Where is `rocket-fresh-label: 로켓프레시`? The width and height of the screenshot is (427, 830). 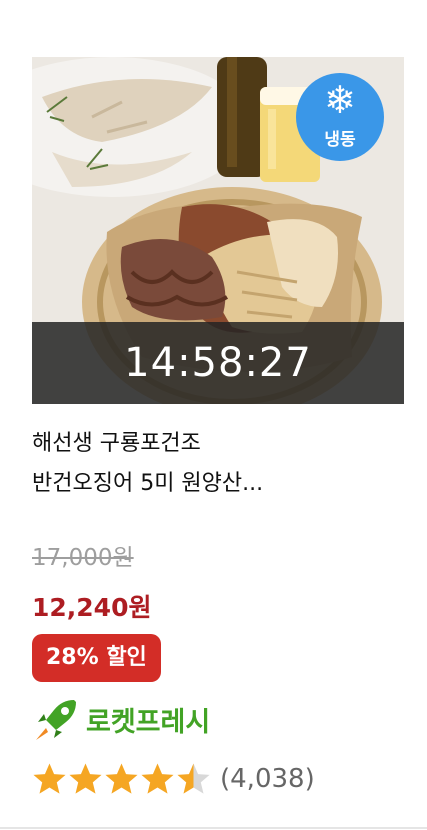 rocket-fresh-label: 로켓프레시 is located at coordinates (148, 722).